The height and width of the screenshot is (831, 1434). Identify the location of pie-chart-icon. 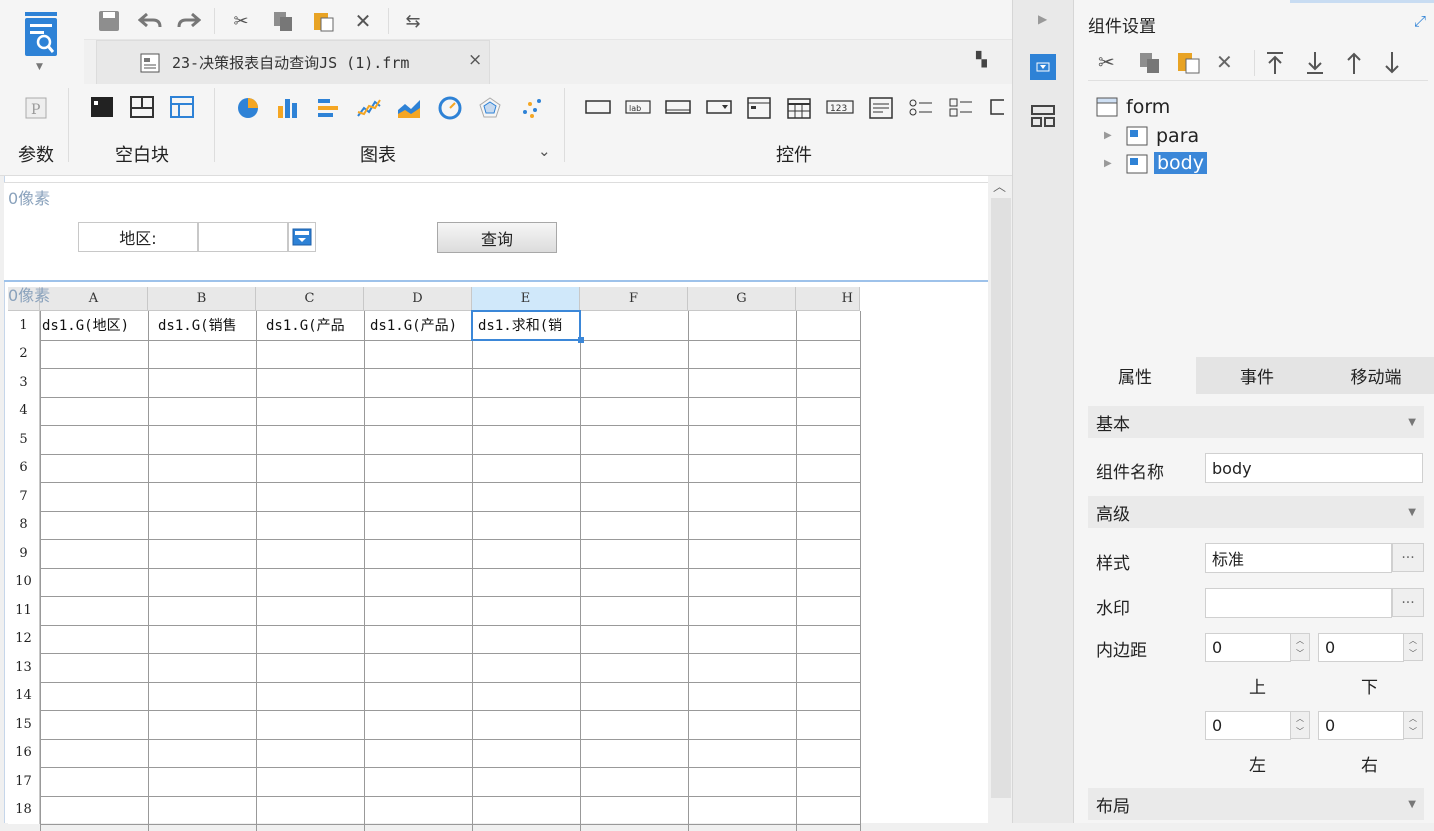
(248, 107).